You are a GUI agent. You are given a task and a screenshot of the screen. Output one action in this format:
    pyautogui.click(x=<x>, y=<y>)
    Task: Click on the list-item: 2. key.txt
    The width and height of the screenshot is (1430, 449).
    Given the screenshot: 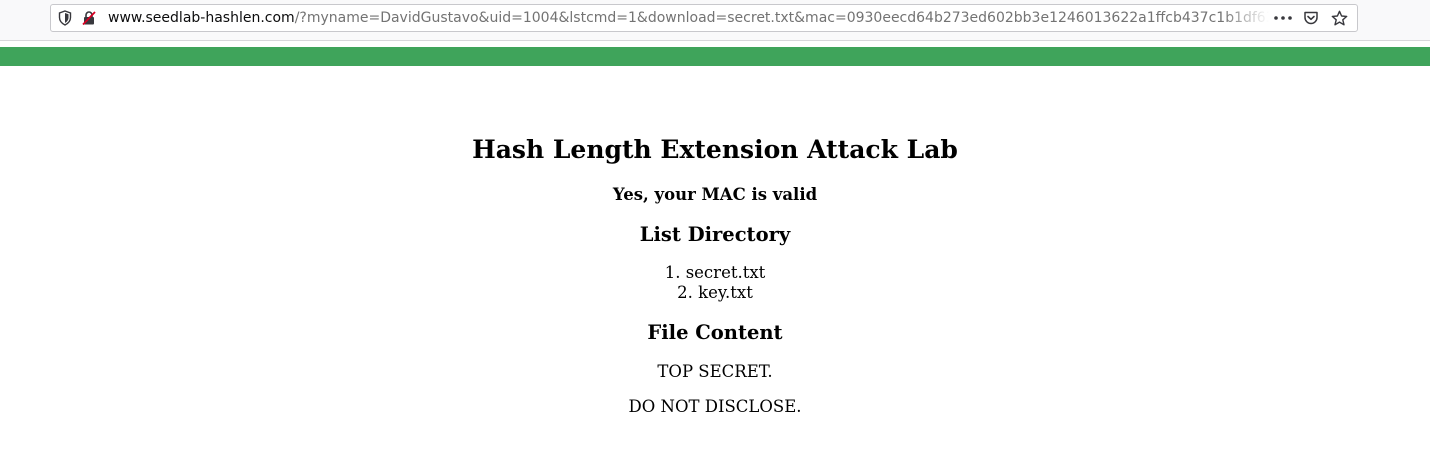 What is the action you would take?
    pyautogui.click(x=715, y=293)
    